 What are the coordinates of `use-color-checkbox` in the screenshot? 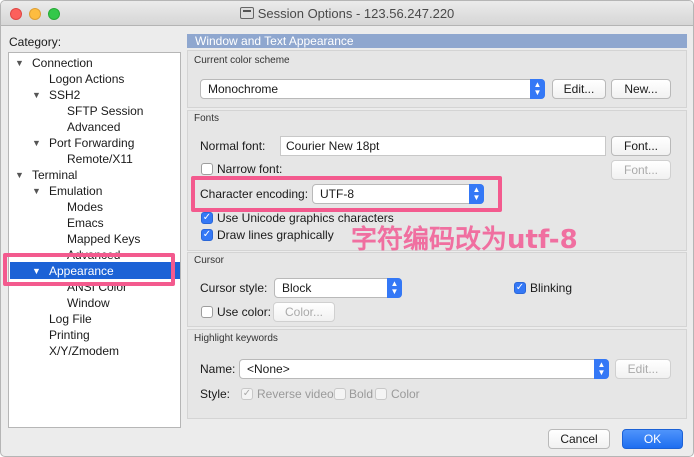 It's located at (207, 312).